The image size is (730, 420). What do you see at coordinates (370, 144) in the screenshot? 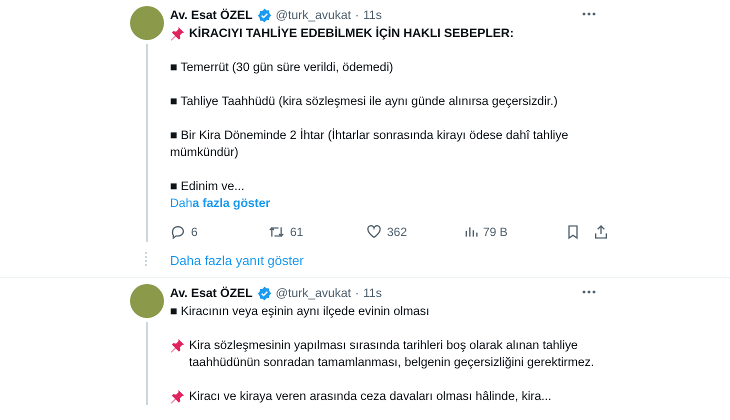
I see `paragraph-text: ■ Bir Kira Döneminde 2 İhtar (İhtarlar sonrasında kirayı ödese dahî tahliye mümkündür)` at bounding box center [370, 144].